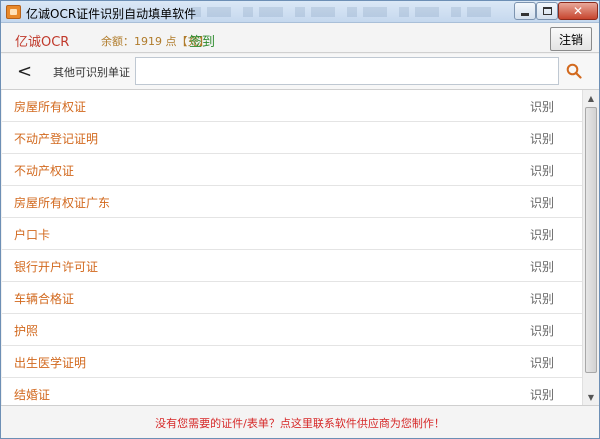 The width and height of the screenshot is (600, 439). I want to click on document-type-name: 车辆合格证, so click(44, 299).